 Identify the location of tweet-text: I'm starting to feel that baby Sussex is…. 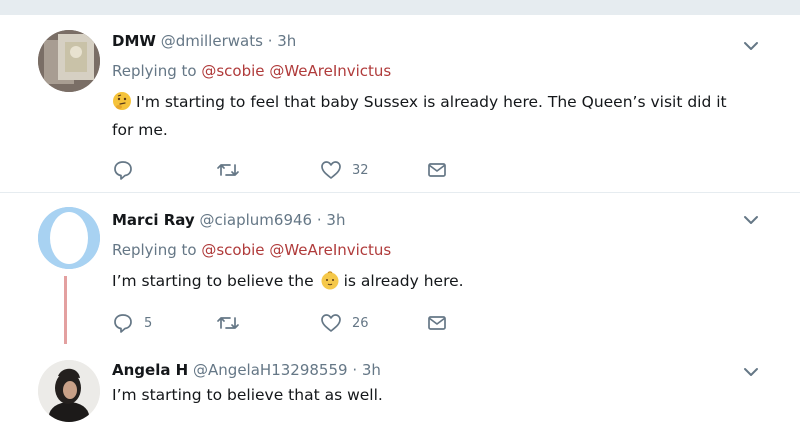
(437, 116).